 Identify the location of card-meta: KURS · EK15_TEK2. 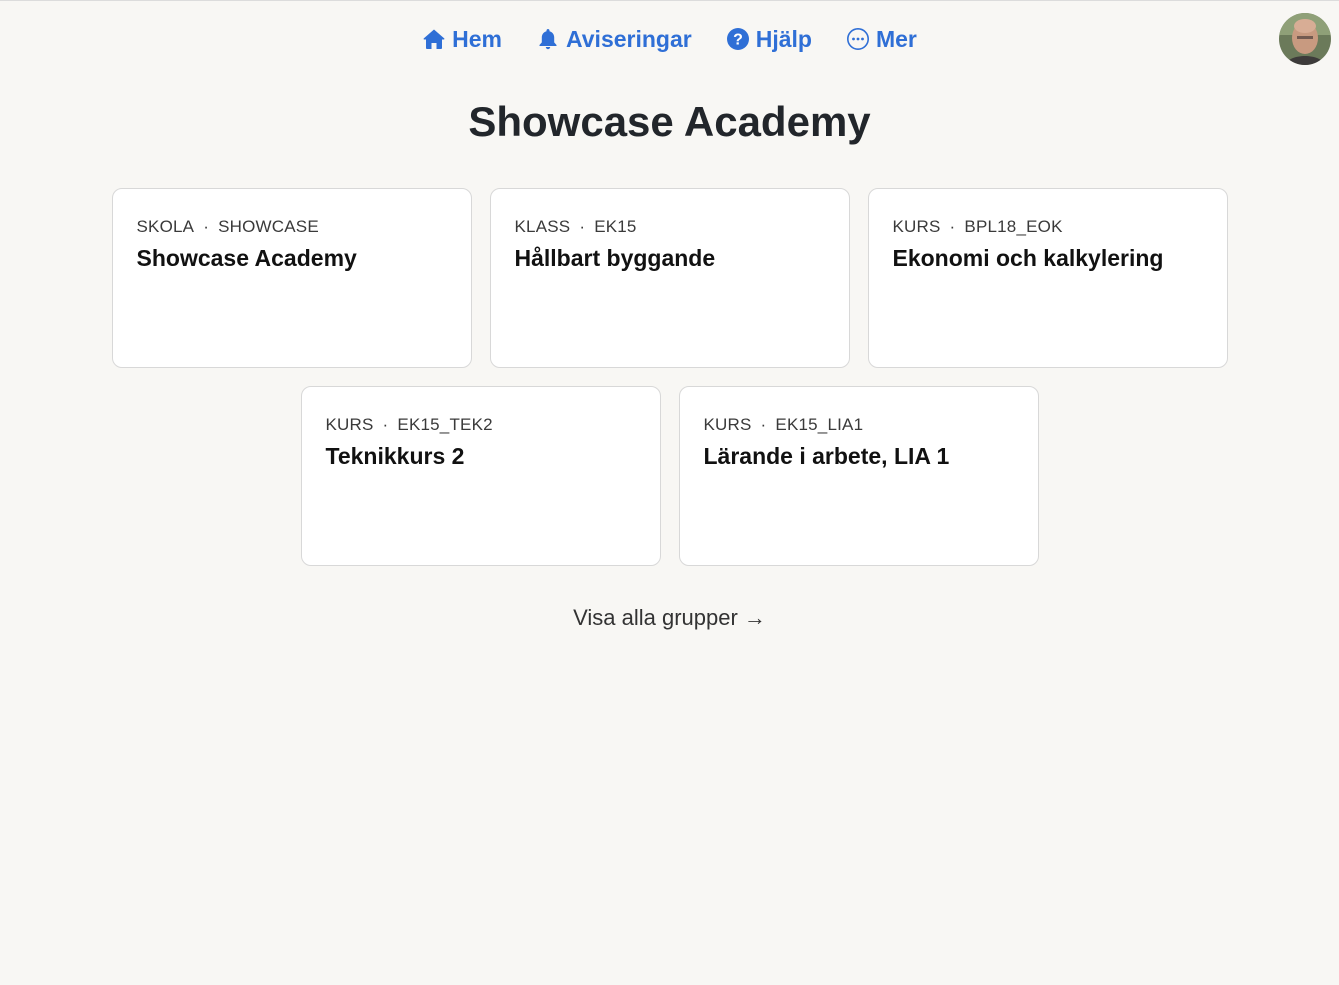
(481, 425).